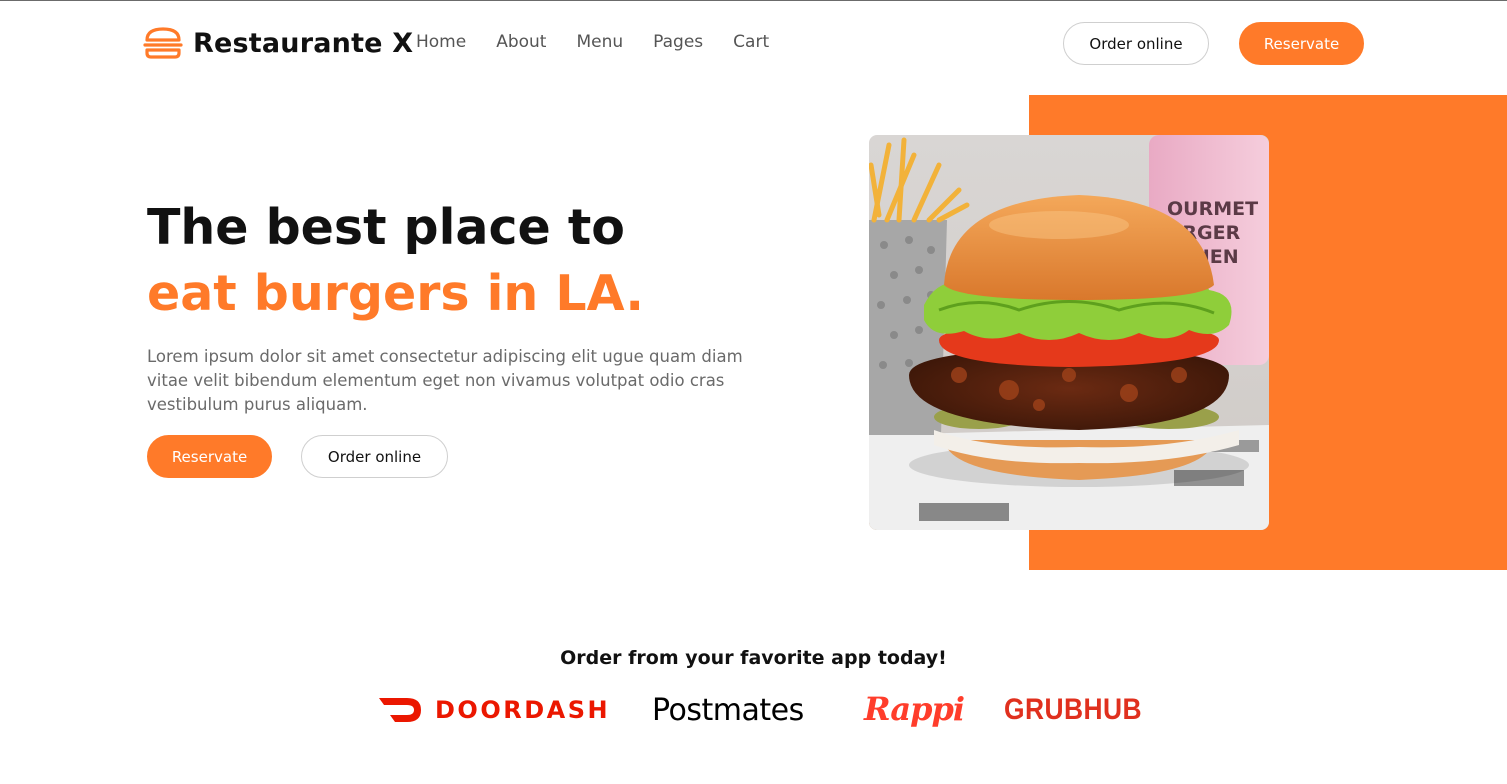  What do you see at coordinates (521, 42) in the screenshot?
I see `nav-link-about: About` at bounding box center [521, 42].